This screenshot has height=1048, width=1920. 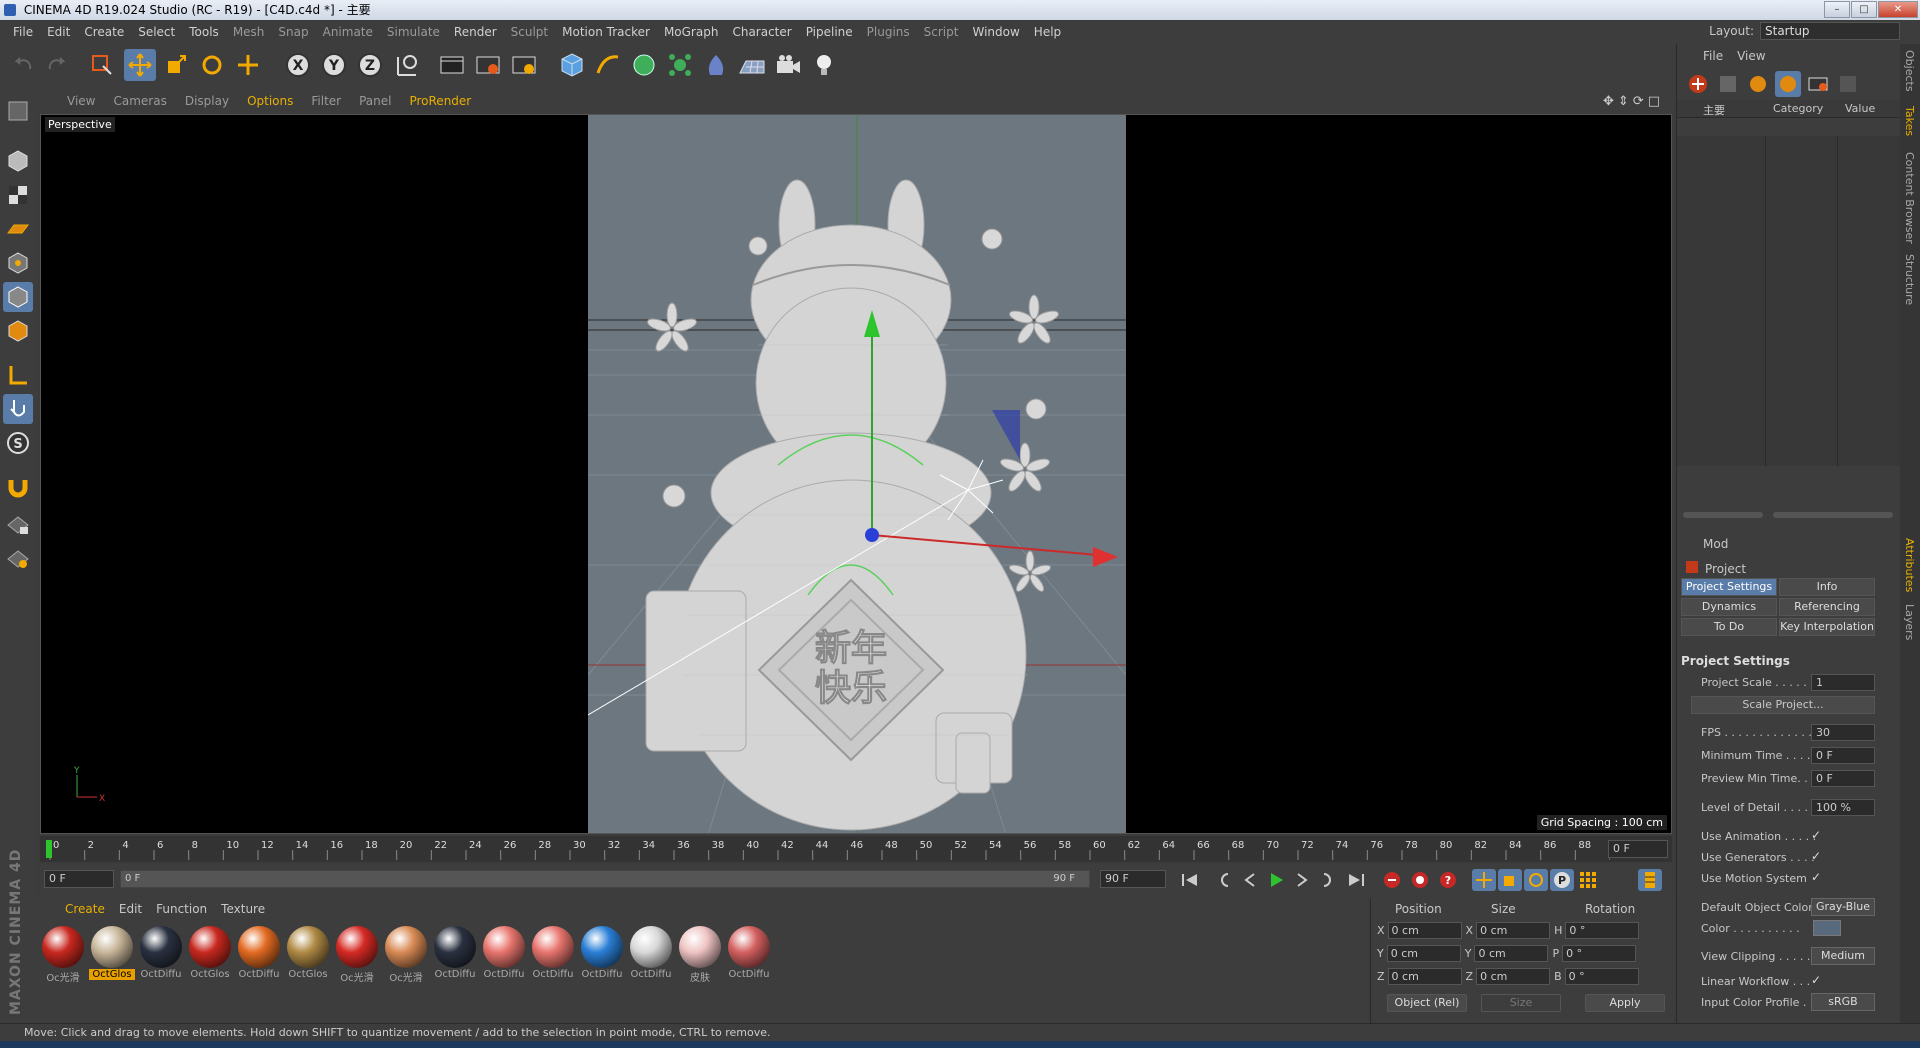 I want to click on floor-icon, so click(x=752, y=65).